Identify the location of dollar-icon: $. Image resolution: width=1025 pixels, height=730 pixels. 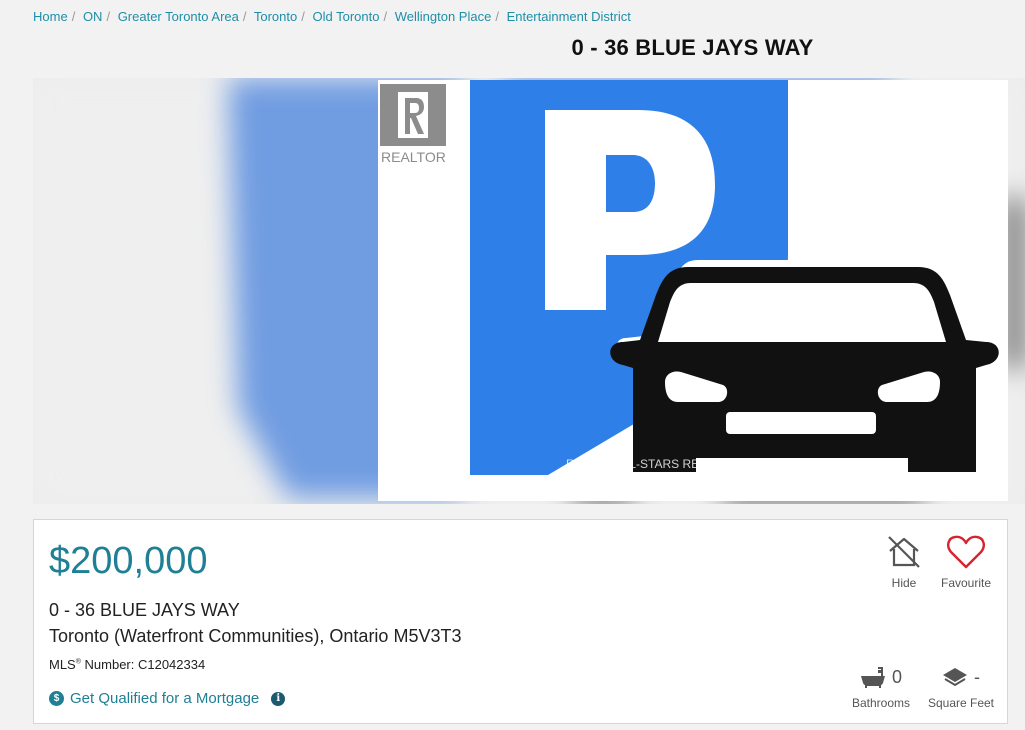
(56, 698).